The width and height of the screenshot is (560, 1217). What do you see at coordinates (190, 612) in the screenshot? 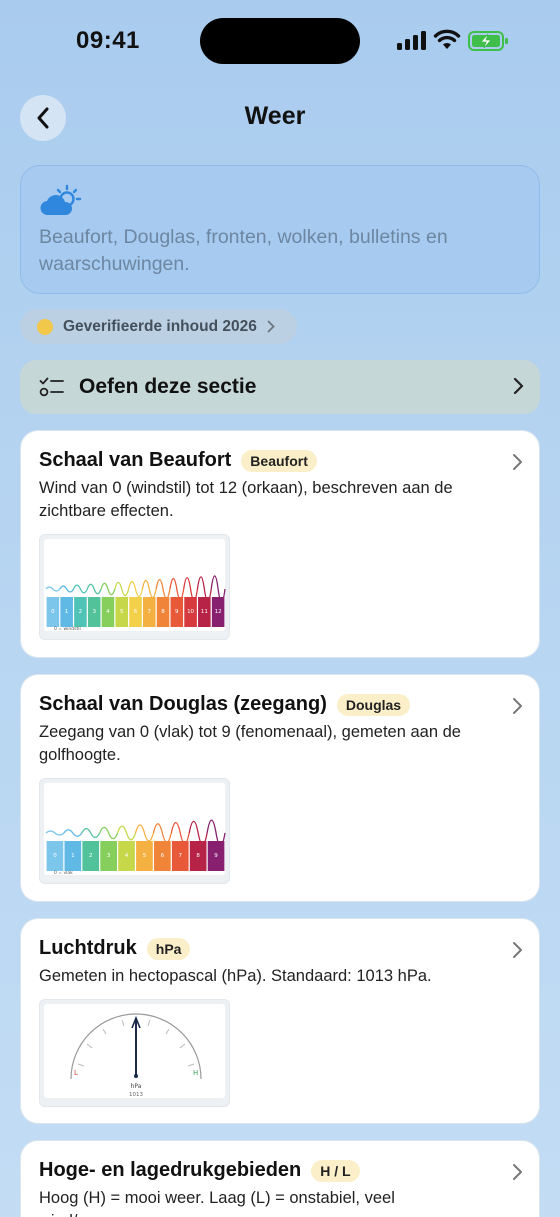
I see `scale-label: 10` at bounding box center [190, 612].